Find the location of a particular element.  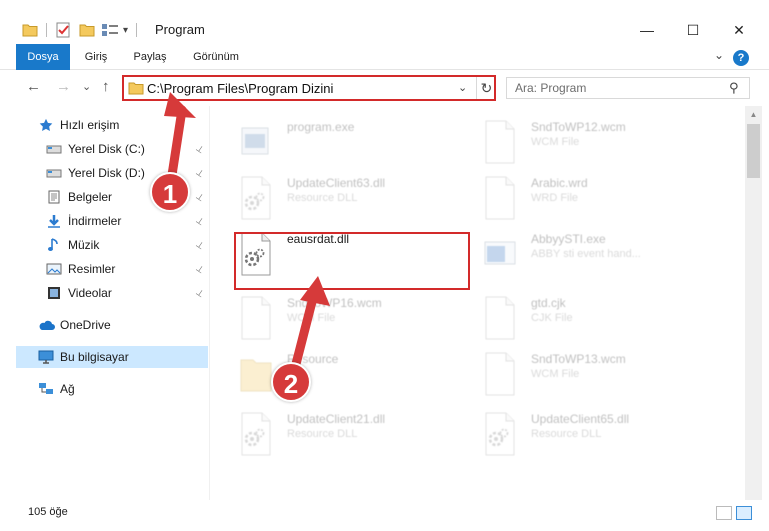

file-item: SndToWP13.wcm WCM File is located at coordinates (598, 374).